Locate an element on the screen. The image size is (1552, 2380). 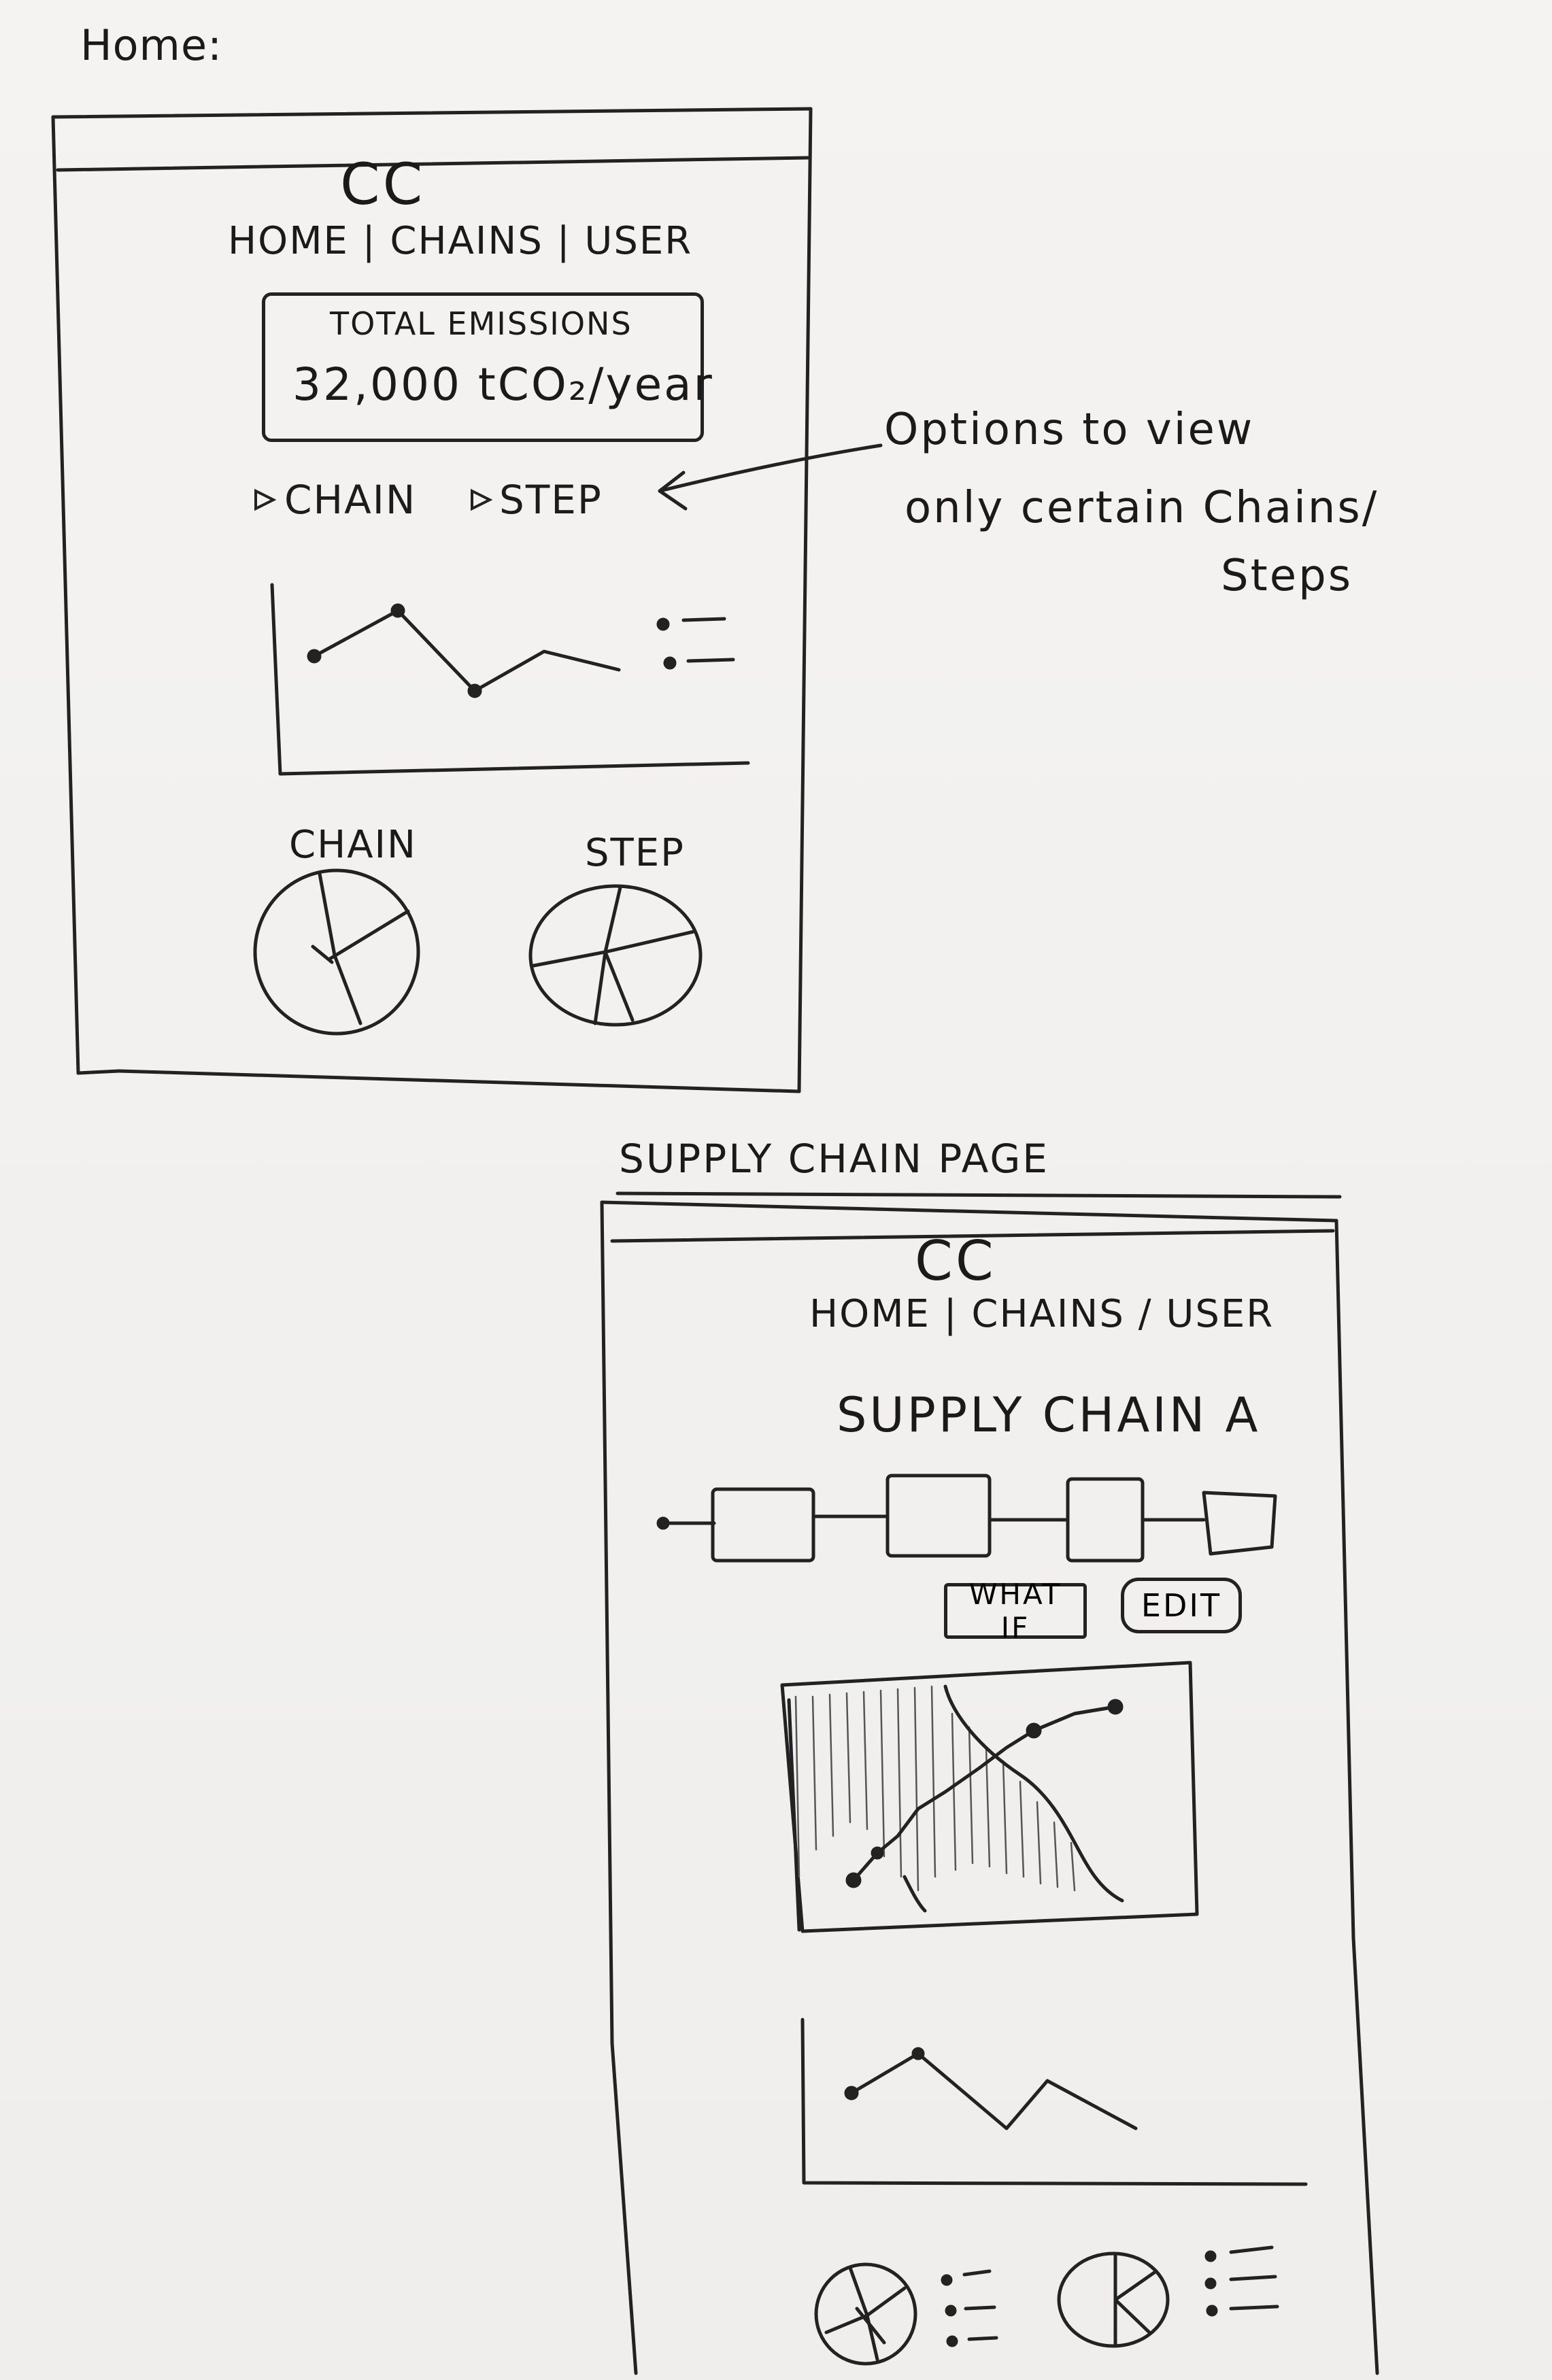
supply-pie-charts is located at coordinates (1046, 2305).